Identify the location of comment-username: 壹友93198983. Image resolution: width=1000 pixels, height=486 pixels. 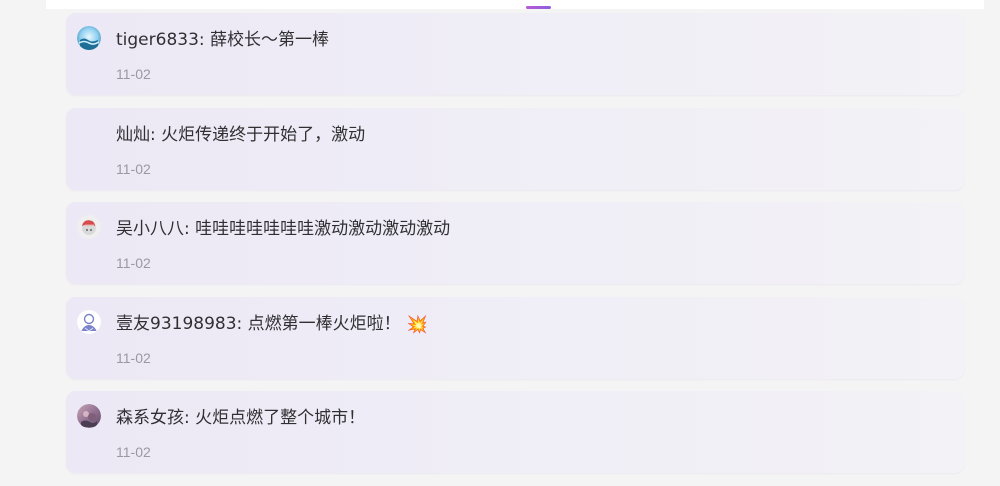
(176, 324).